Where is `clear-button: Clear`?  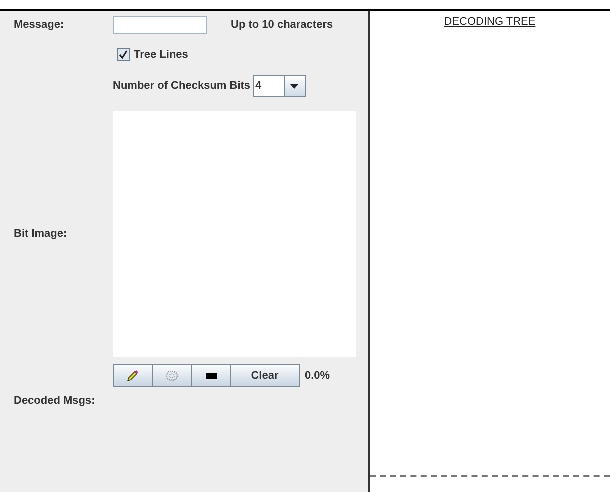 clear-button: Clear is located at coordinates (265, 375).